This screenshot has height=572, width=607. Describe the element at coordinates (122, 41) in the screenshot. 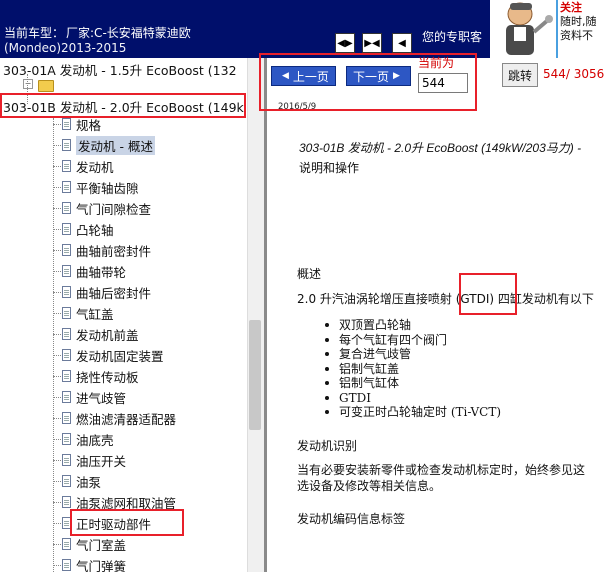

I see `current-vehicle: 当前车型： 厂家:C-长安福特蒙迪欧 (Mondeo)2013-2015` at that location.